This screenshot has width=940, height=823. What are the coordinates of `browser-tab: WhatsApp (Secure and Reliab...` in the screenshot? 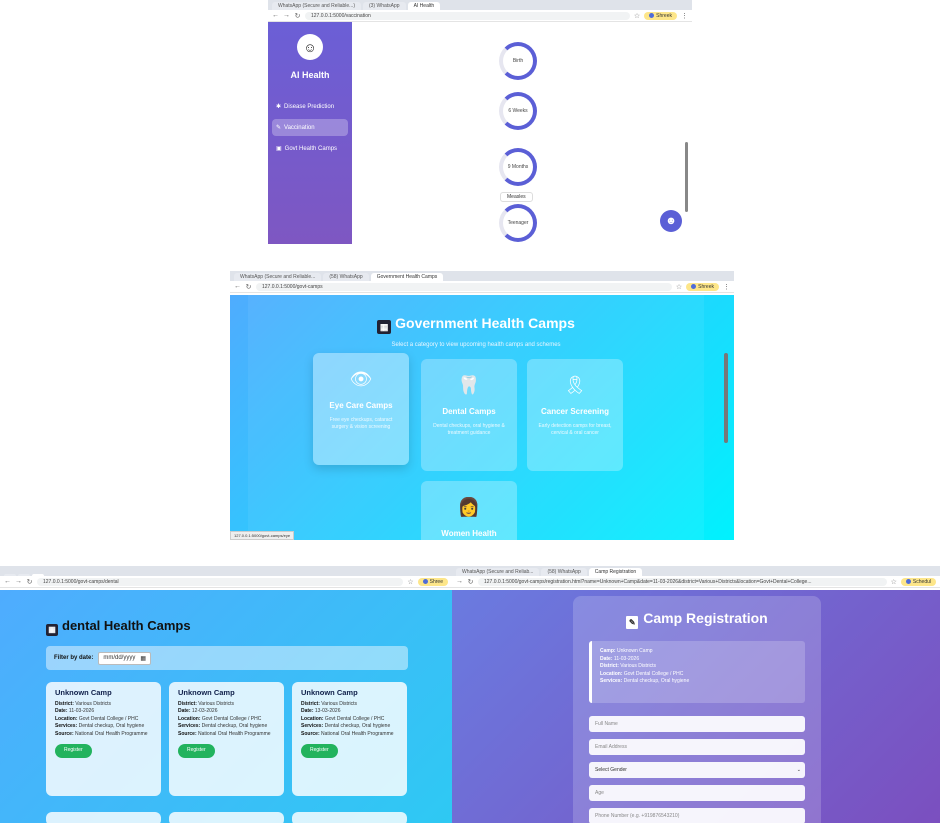 It's located at (498, 572).